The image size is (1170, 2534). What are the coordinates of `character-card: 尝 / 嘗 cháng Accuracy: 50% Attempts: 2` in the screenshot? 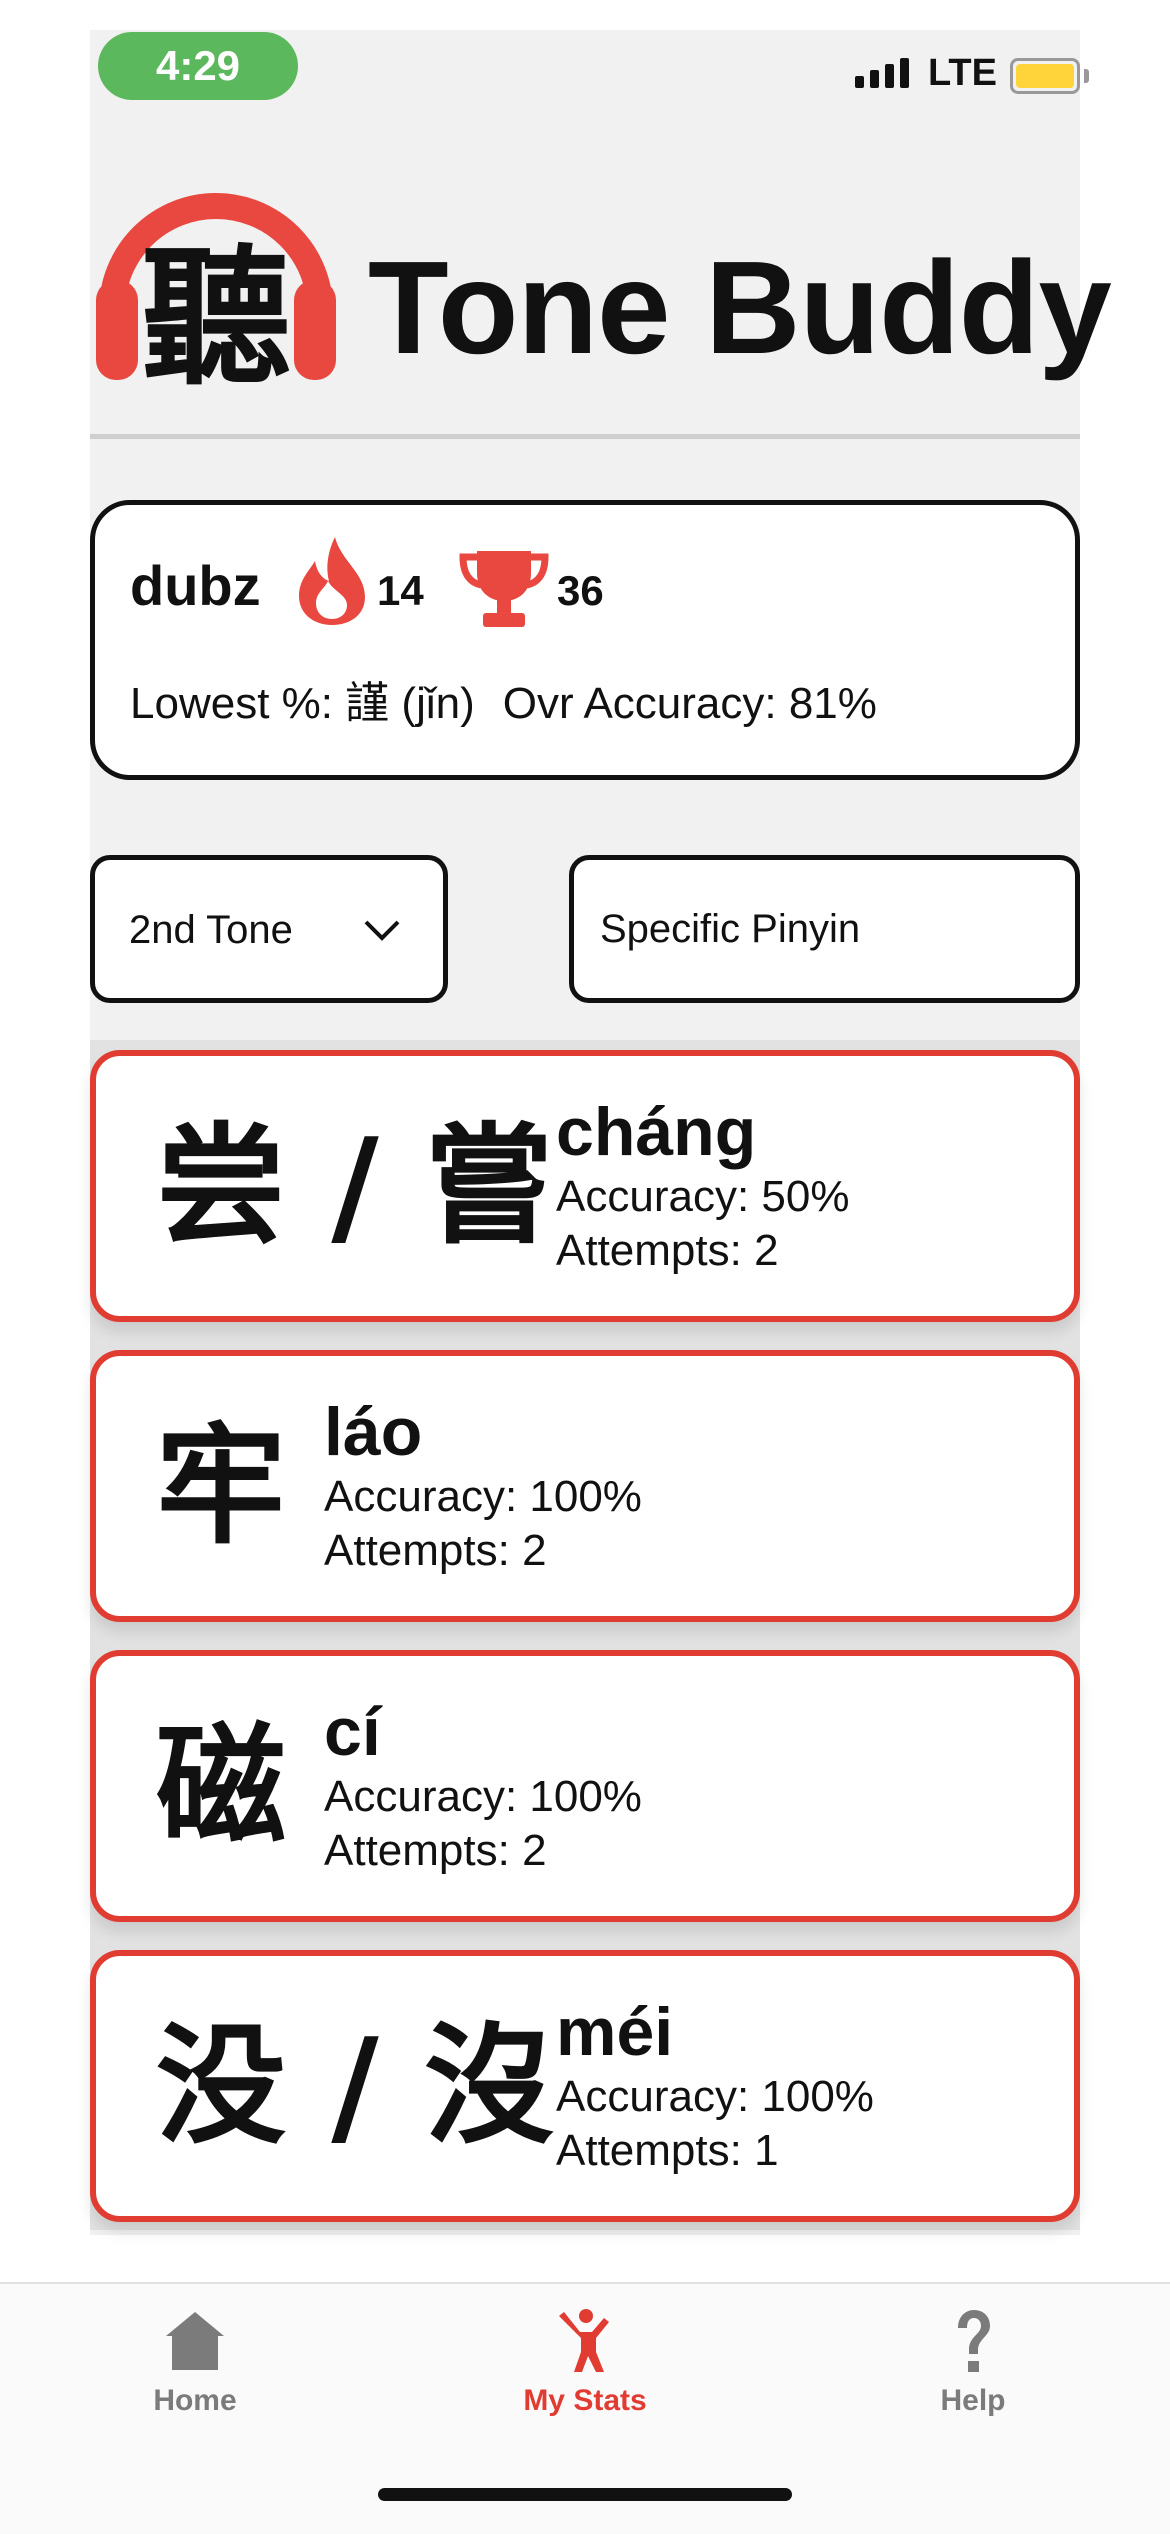 It's located at (585, 1186).